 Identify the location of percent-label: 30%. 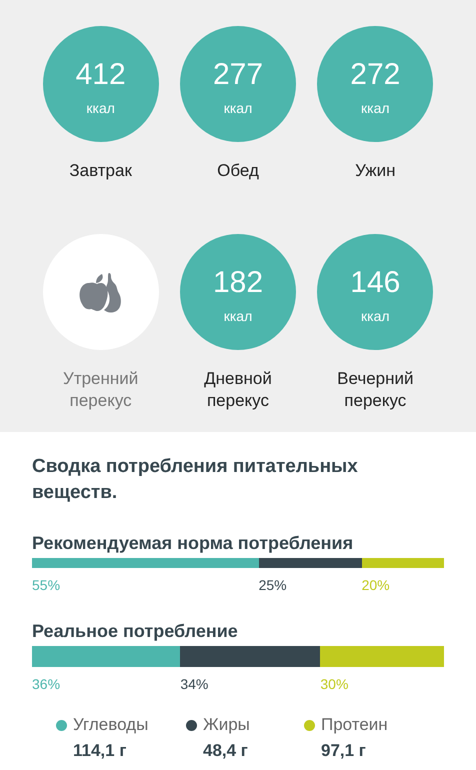
(334, 684).